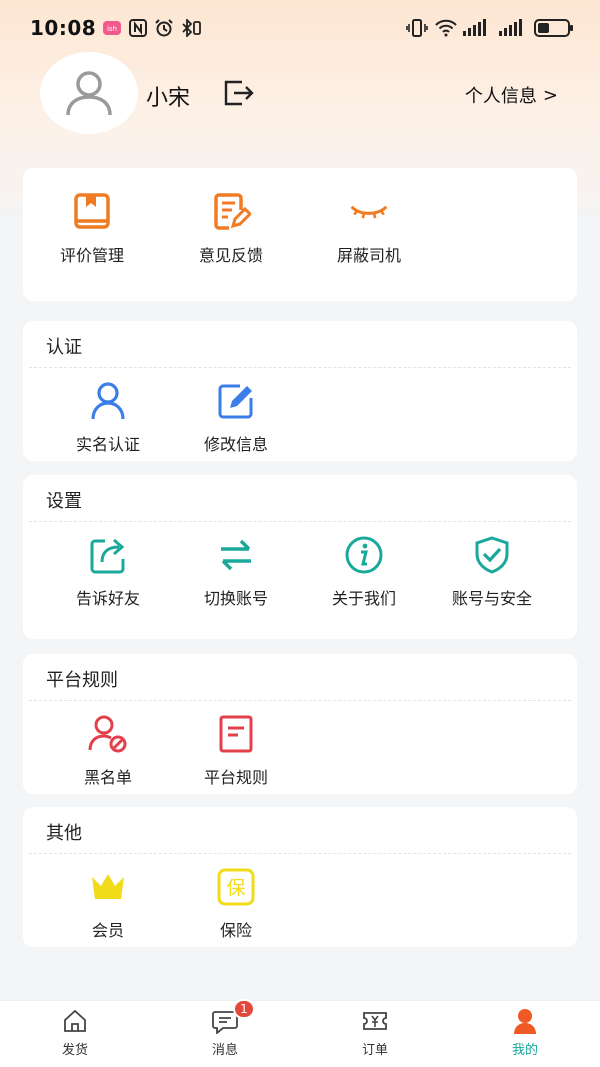 Image resolution: width=600 pixels, height=1067 pixels. I want to click on settings-section-card: 设置 告诉好友 切换账号 关于我们 账号与安全, so click(300, 557).